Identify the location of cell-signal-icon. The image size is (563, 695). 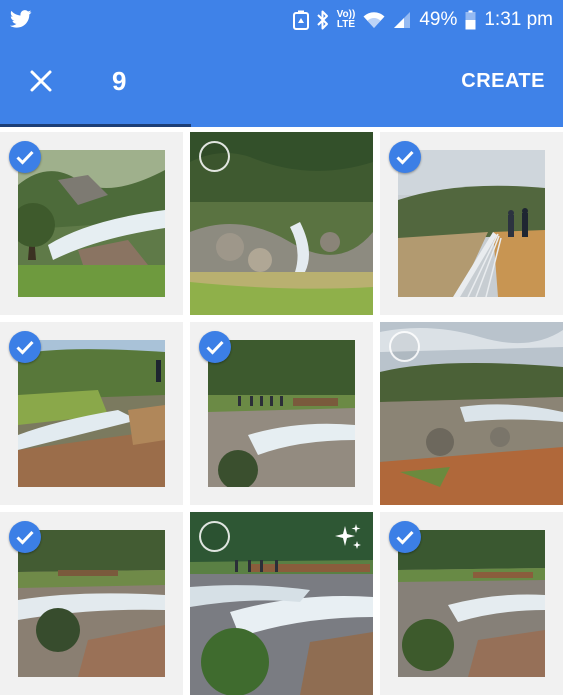
(402, 20).